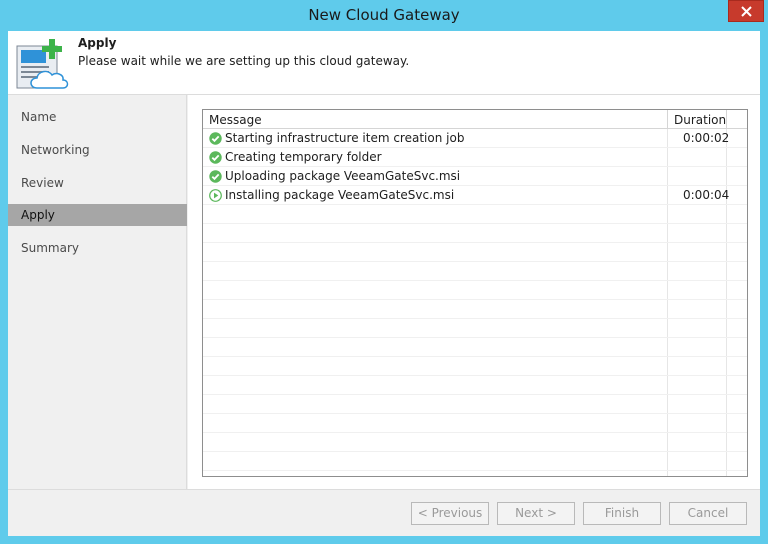  I want to click on log-row: Uploading package VeeamGateSvc.msi, so click(475, 176).